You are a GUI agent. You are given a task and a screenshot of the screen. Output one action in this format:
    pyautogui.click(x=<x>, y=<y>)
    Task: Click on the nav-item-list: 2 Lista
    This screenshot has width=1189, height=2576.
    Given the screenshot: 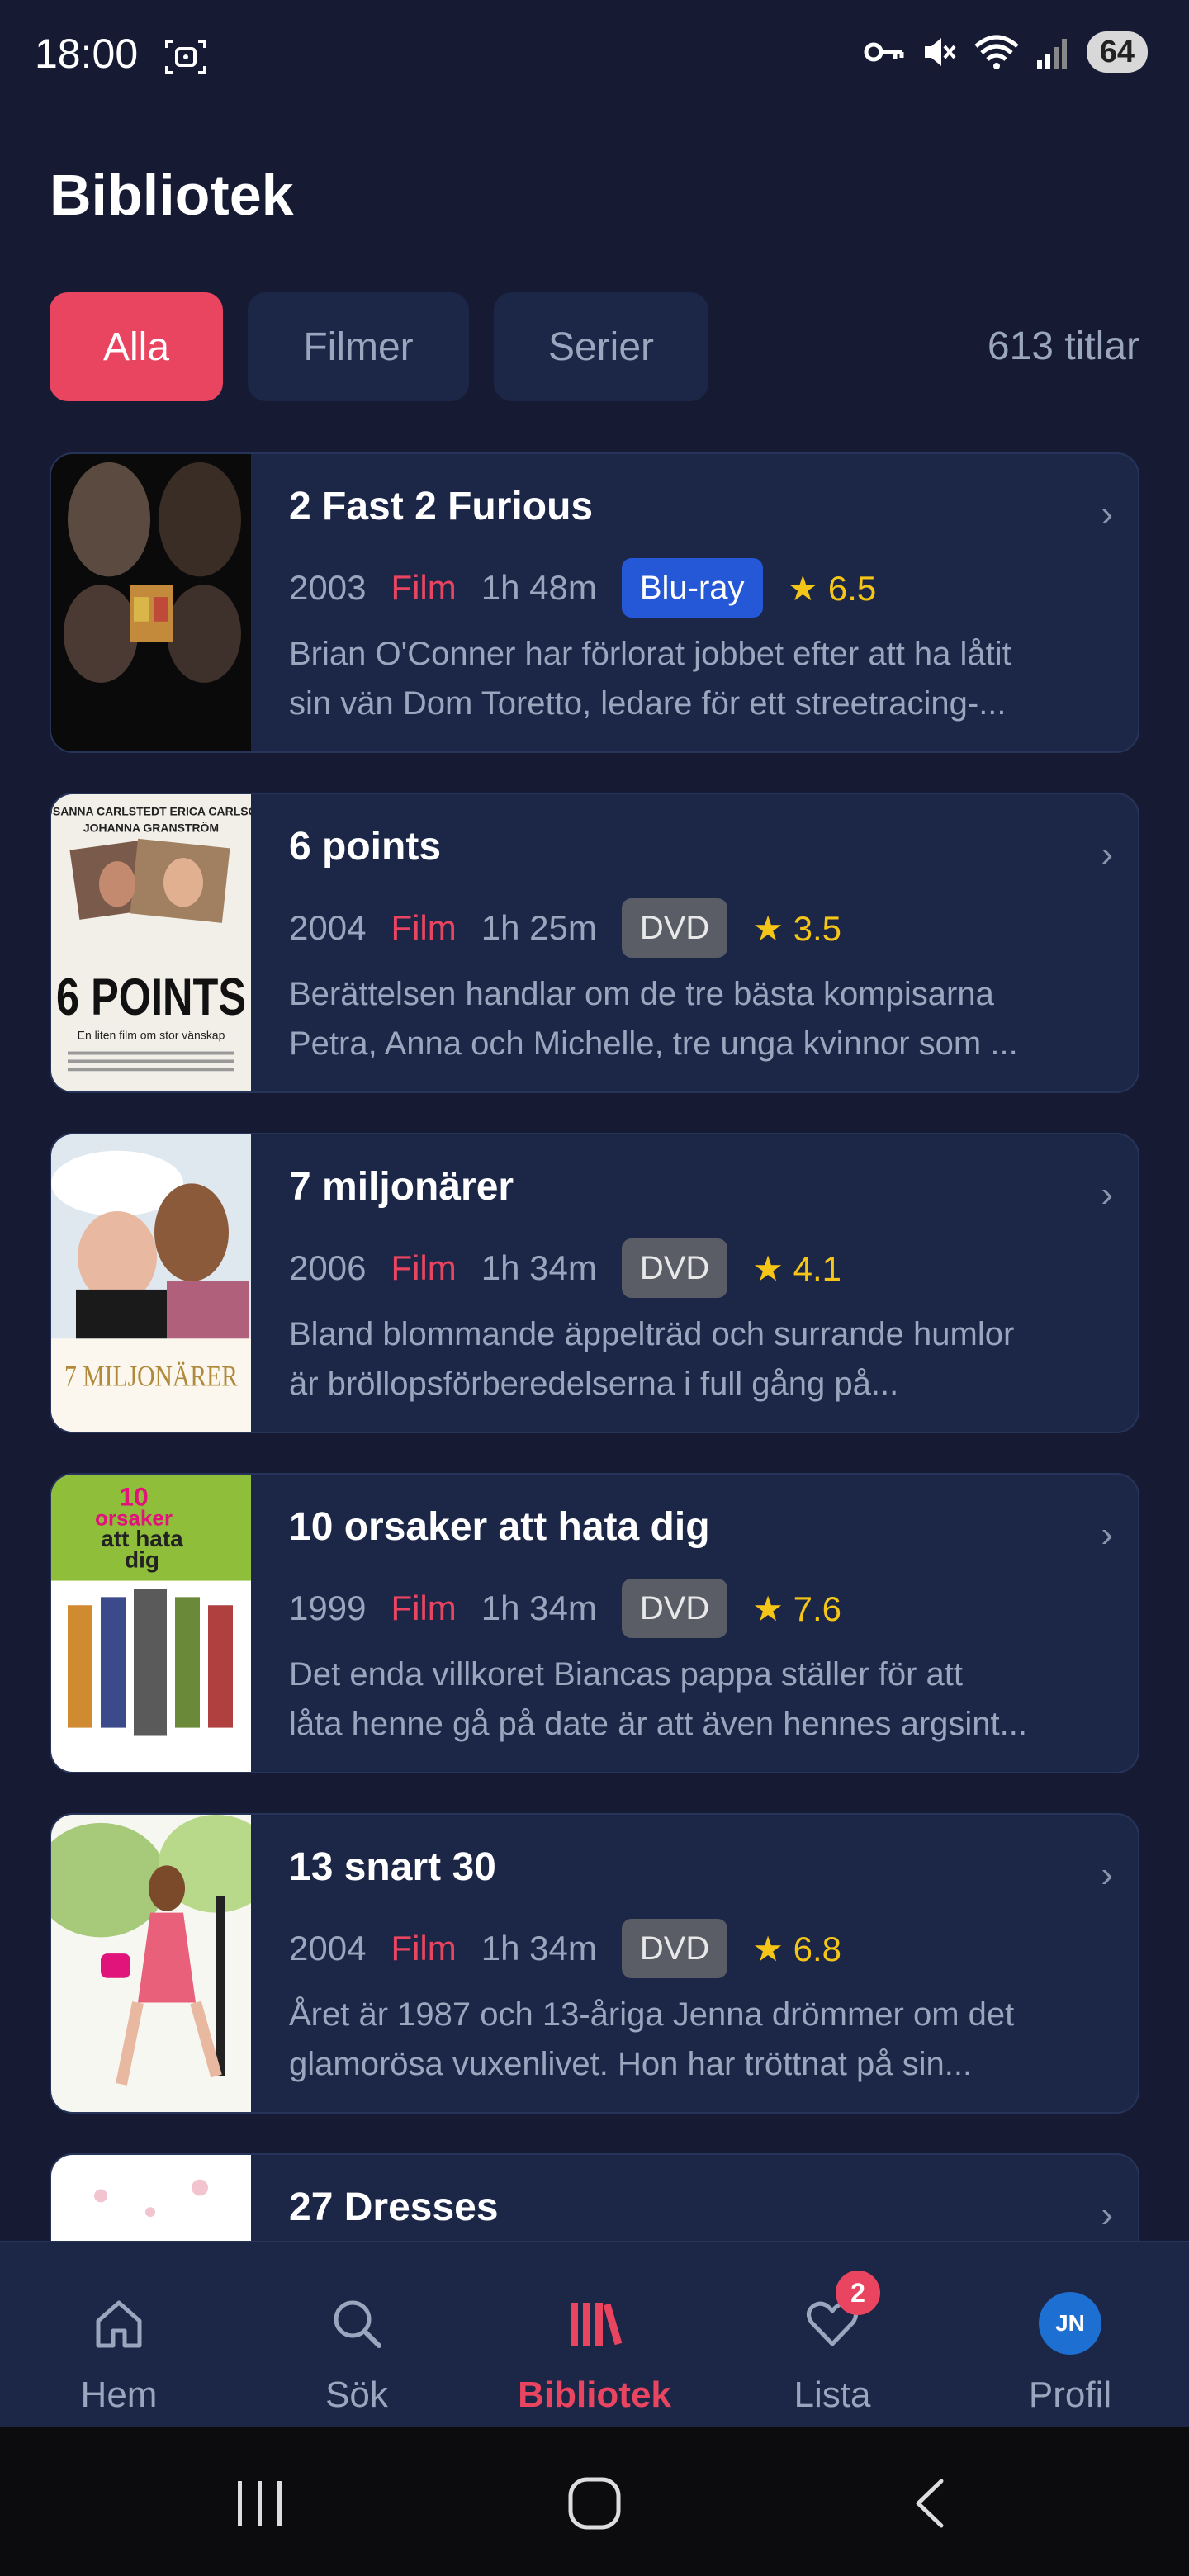 What is the action you would take?
    pyautogui.click(x=832, y=2335)
    